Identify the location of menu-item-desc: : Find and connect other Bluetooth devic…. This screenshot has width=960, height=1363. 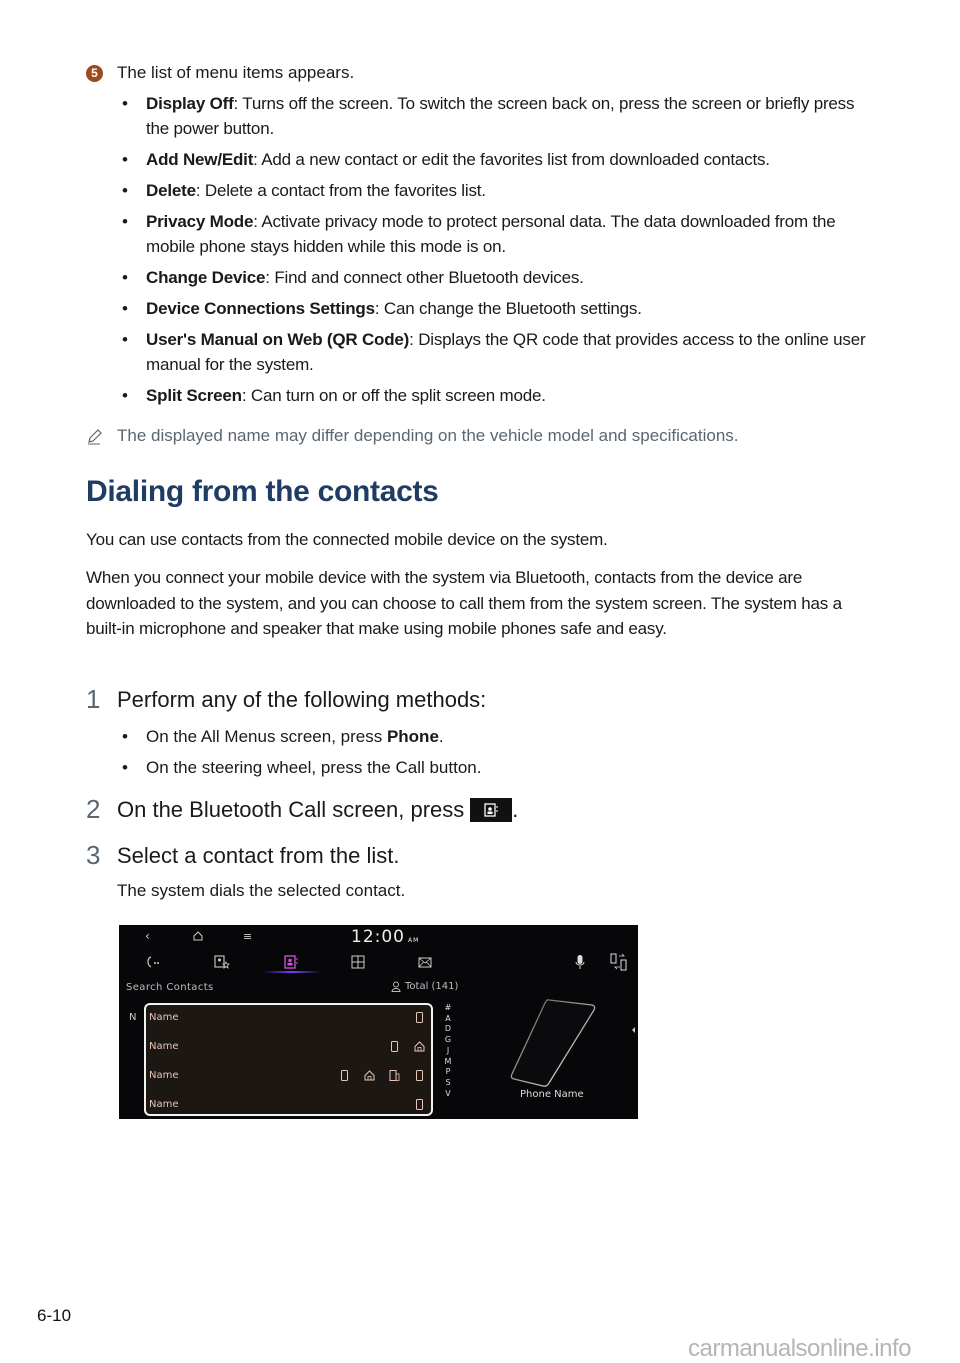
(424, 277).